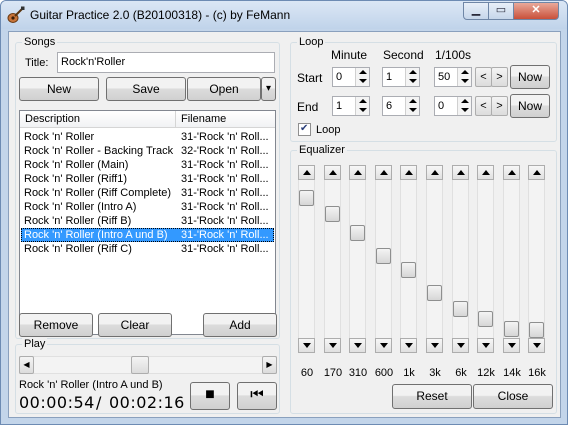 This screenshot has width=568, height=425. Describe the element at coordinates (483, 106) in the screenshot. I see `end-prev-button: <` at that location.